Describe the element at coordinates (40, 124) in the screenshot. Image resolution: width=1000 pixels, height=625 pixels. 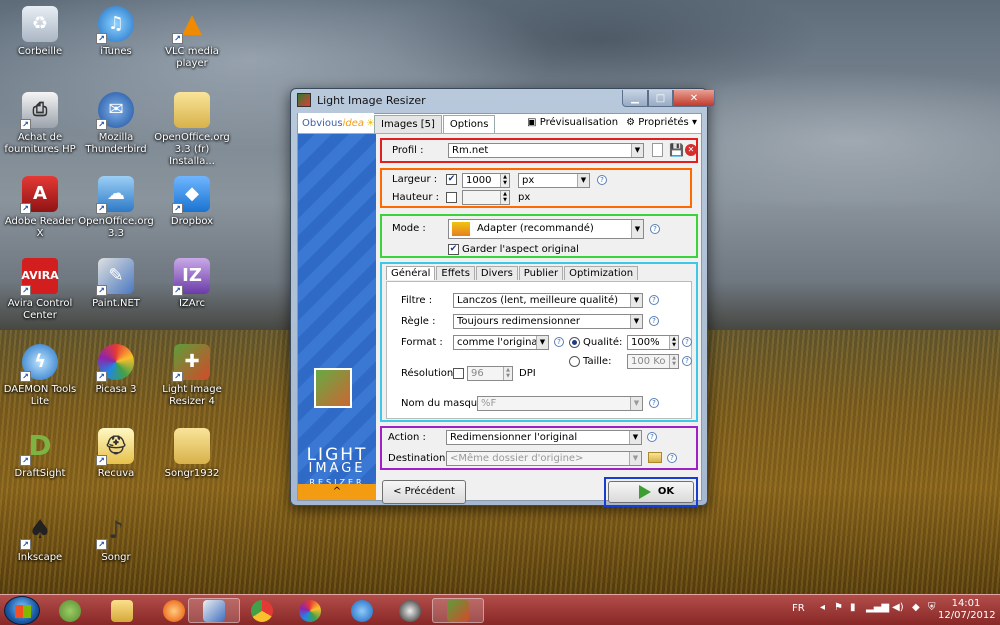
I see `desktop-icon-hp: ⎙ ↗ Achat de fournitures HP` at that location.